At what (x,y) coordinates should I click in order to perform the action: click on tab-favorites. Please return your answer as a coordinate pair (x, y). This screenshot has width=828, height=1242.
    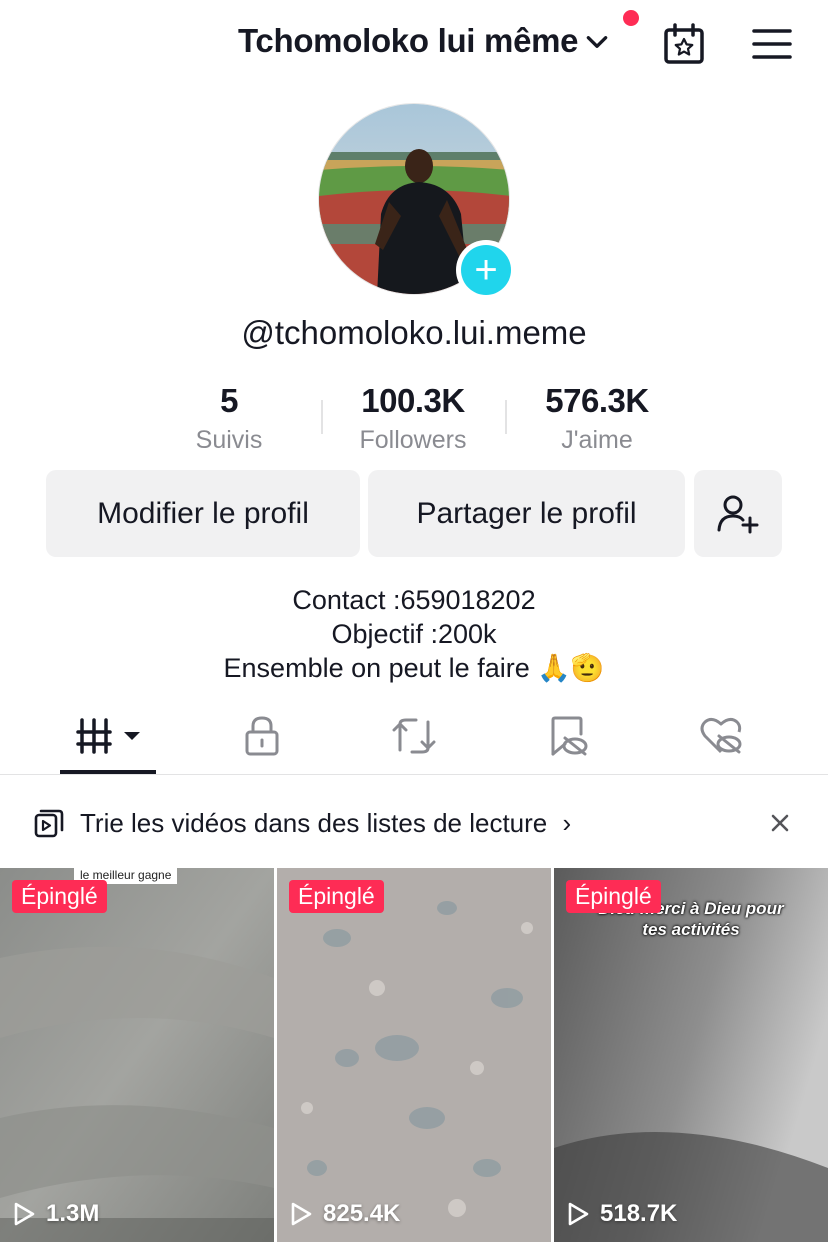
    Looking at the image, I should click on (567, 736).